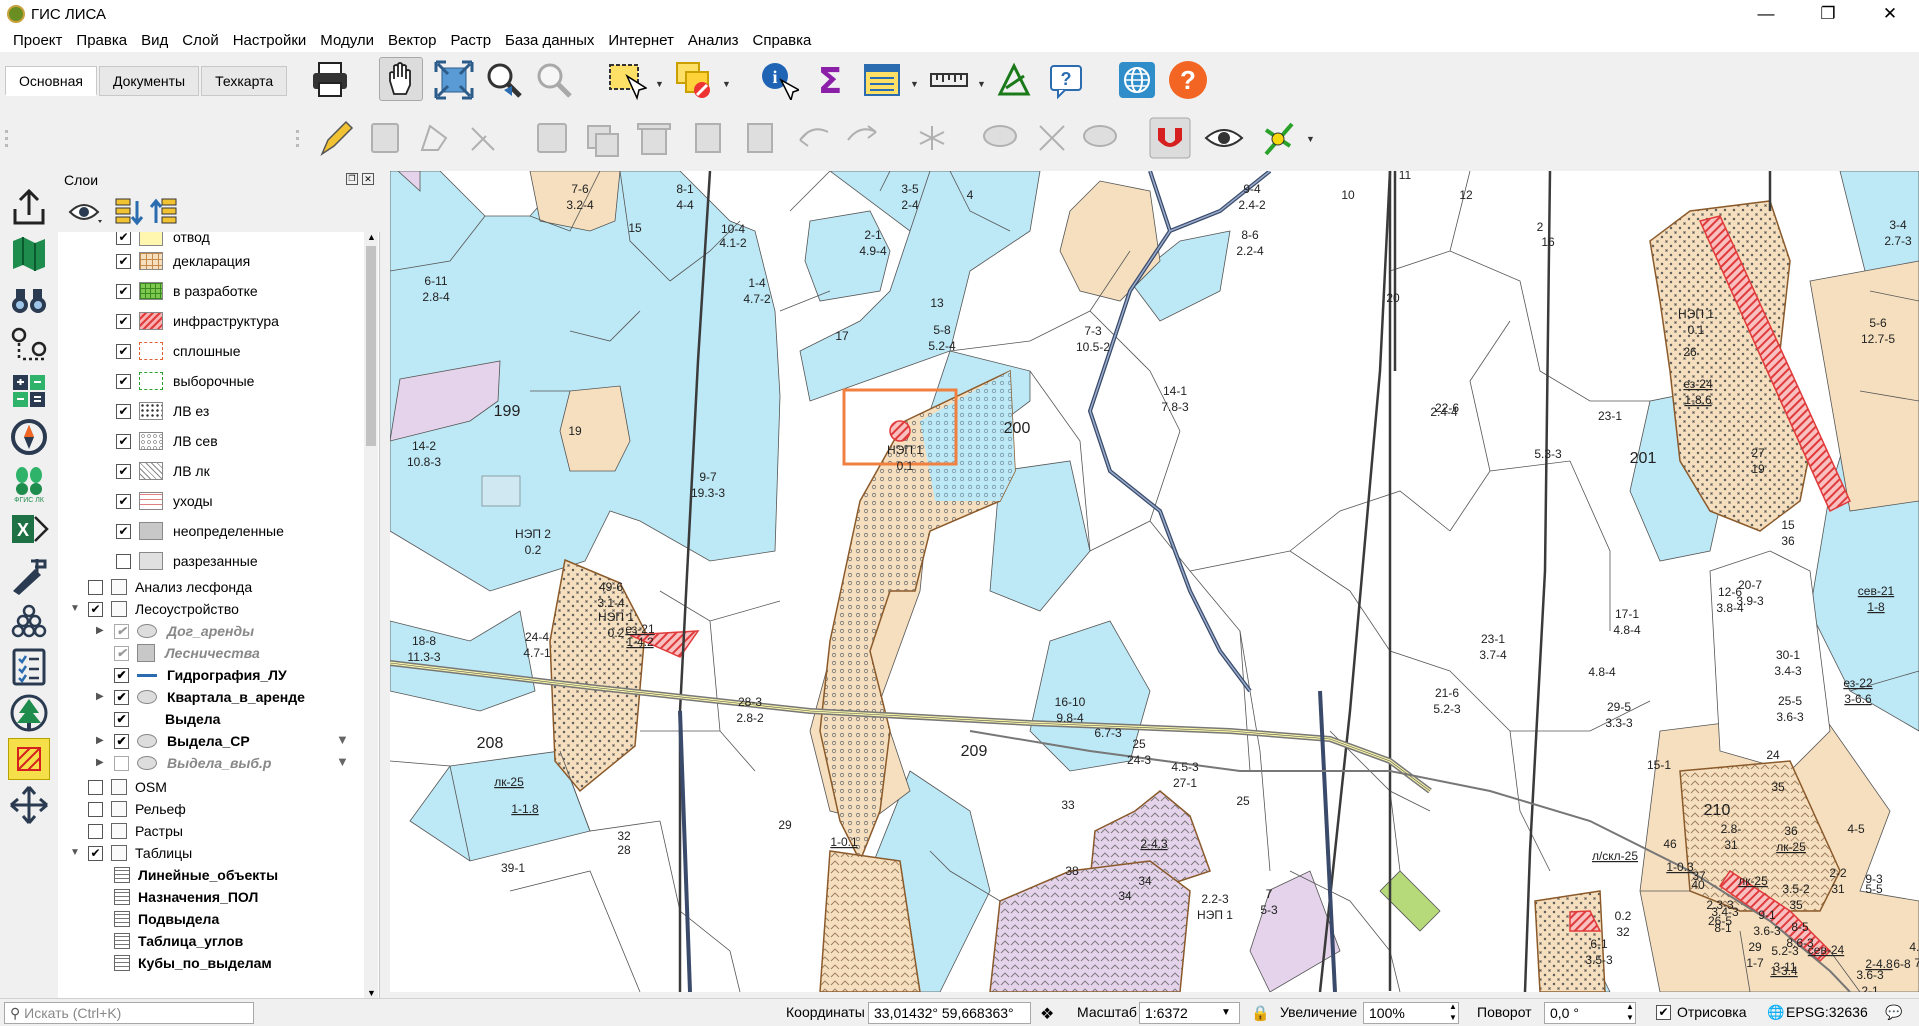  What do you see at coordinates (182, 741) in the screenshot?
I see `layer-allotments-sr: ✔ Выдела_СР` at bounding box center [182, 741].